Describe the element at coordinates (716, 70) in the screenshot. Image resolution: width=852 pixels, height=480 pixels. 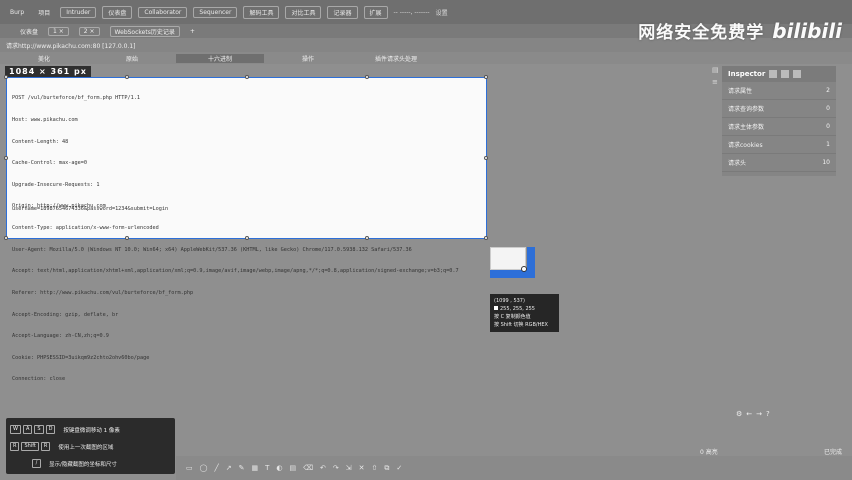
I see `layout-icon: ▤` at that location.